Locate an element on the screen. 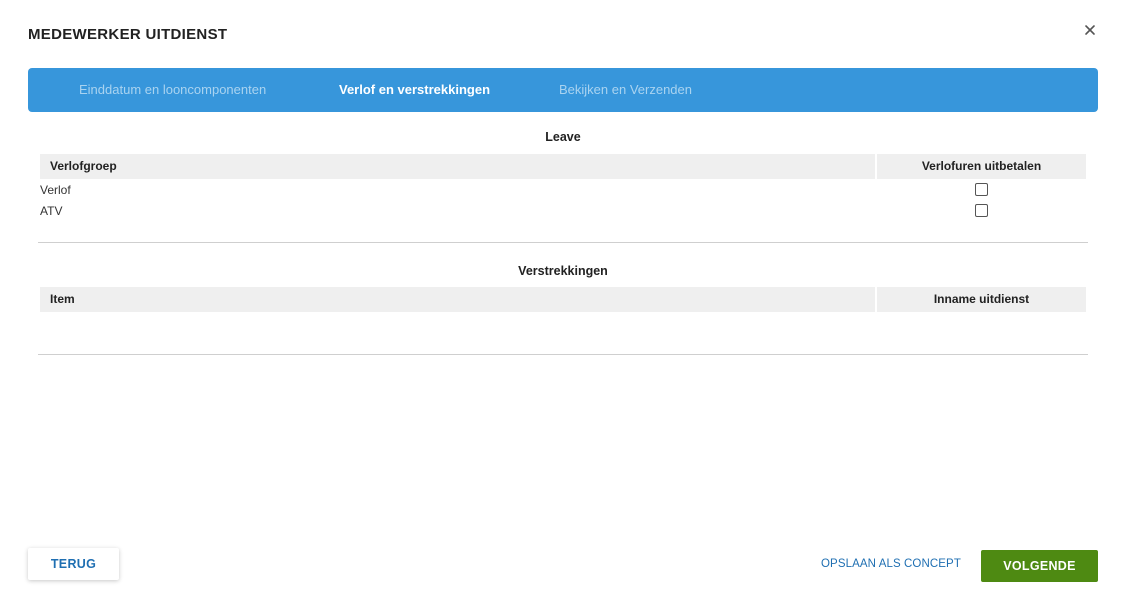 Image resolution: width=1126 pixels, height=605 pixels. step-bekijken-verzenden: Bekijken en Verzenden is located at coordinates (625, 89).